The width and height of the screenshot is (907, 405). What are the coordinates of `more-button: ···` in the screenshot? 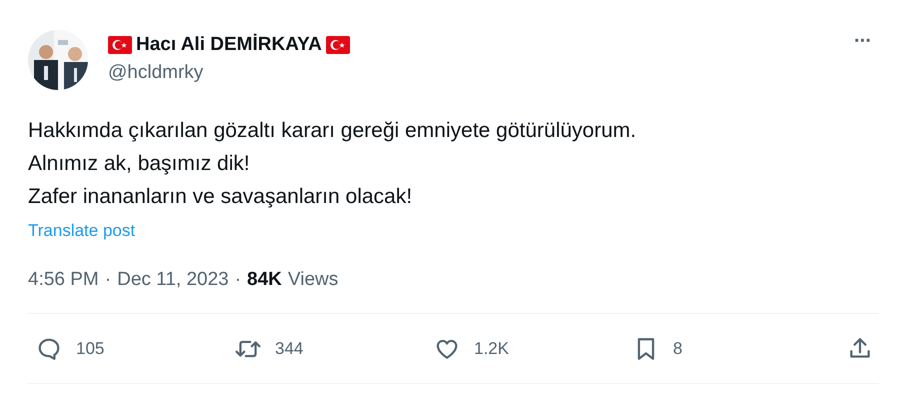 It's located at (862, 41).